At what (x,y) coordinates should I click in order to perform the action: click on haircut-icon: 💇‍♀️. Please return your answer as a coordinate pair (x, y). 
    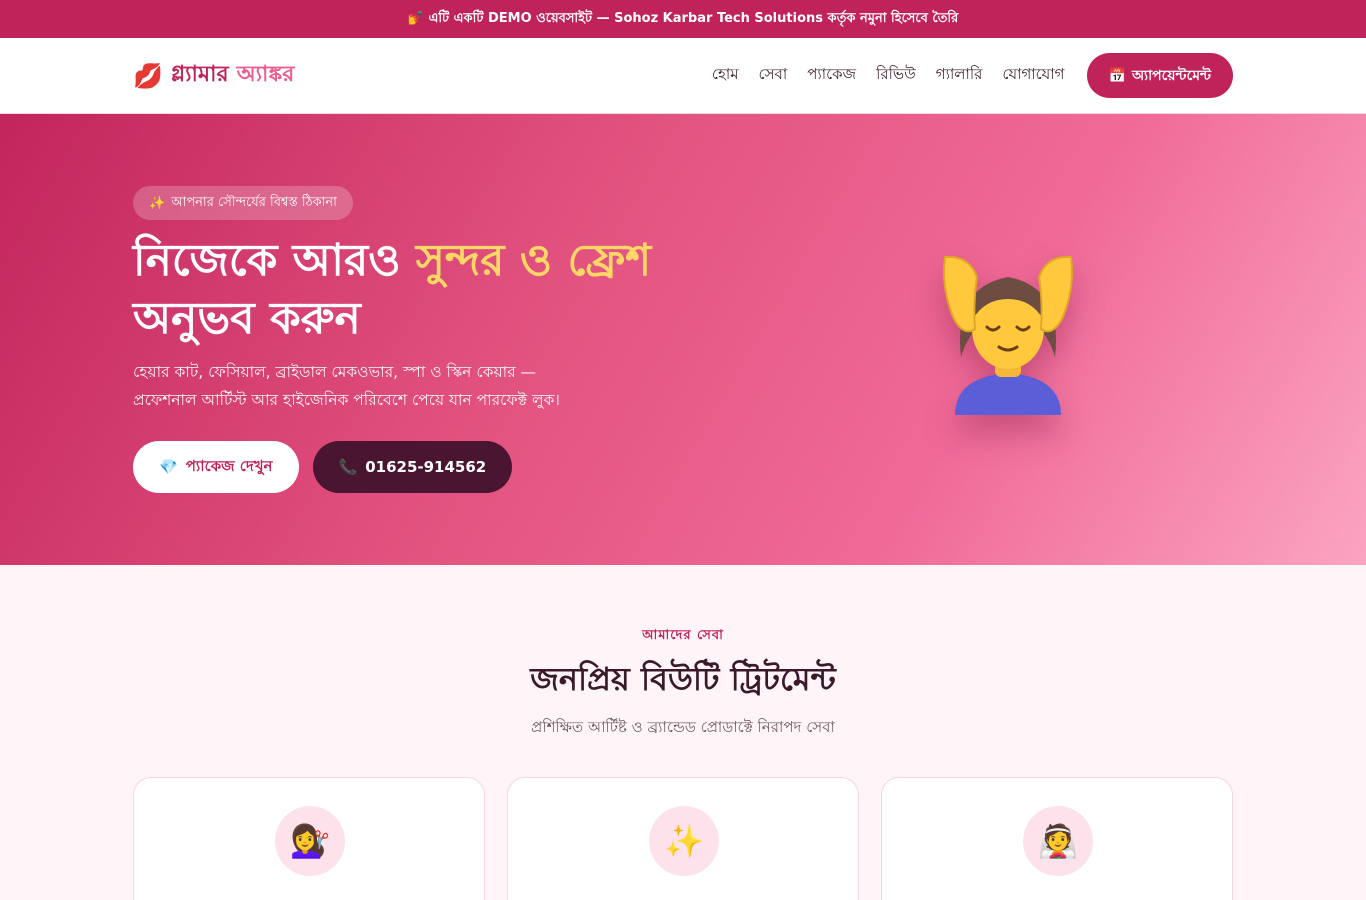
    Looking at the image, I should click on (310, 841).